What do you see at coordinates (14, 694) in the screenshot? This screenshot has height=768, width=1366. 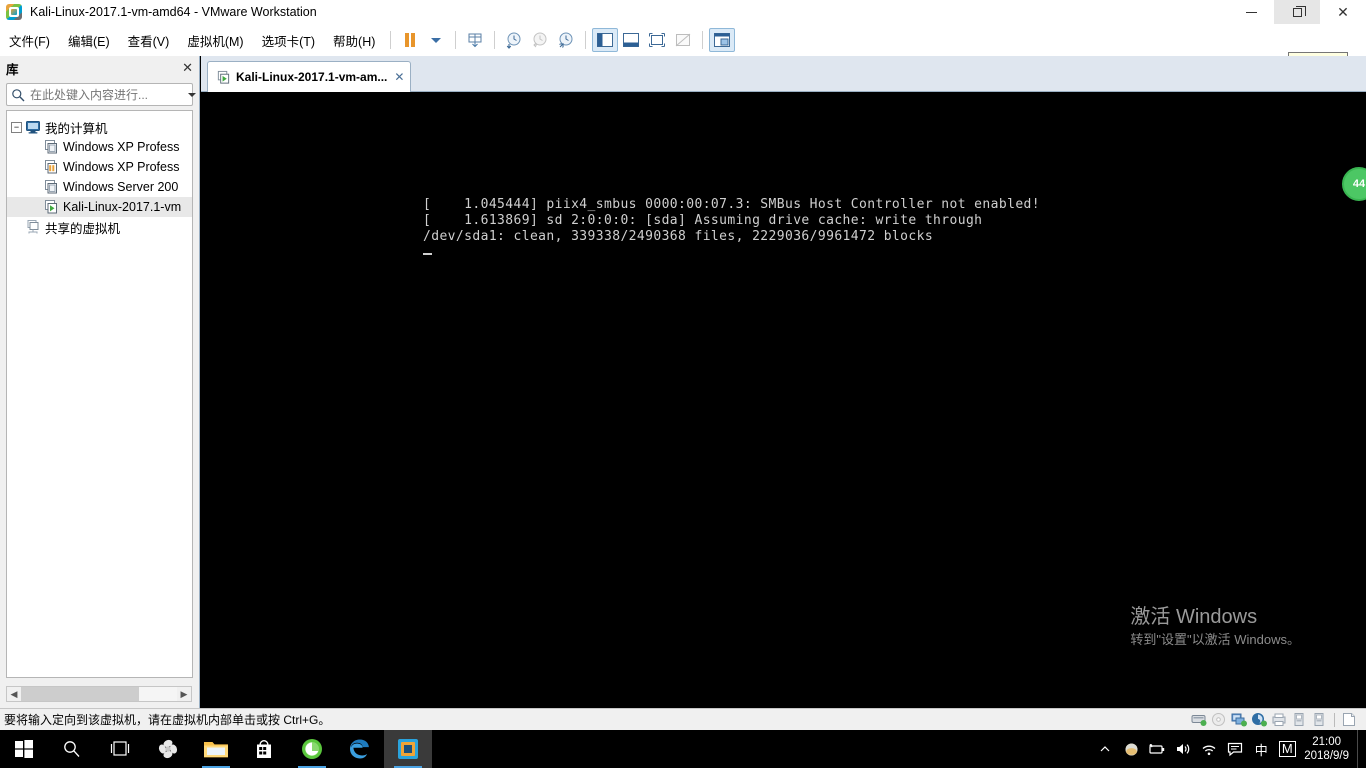 I see `chevron-left-icon: ◀` at bounding box center [14, 694].